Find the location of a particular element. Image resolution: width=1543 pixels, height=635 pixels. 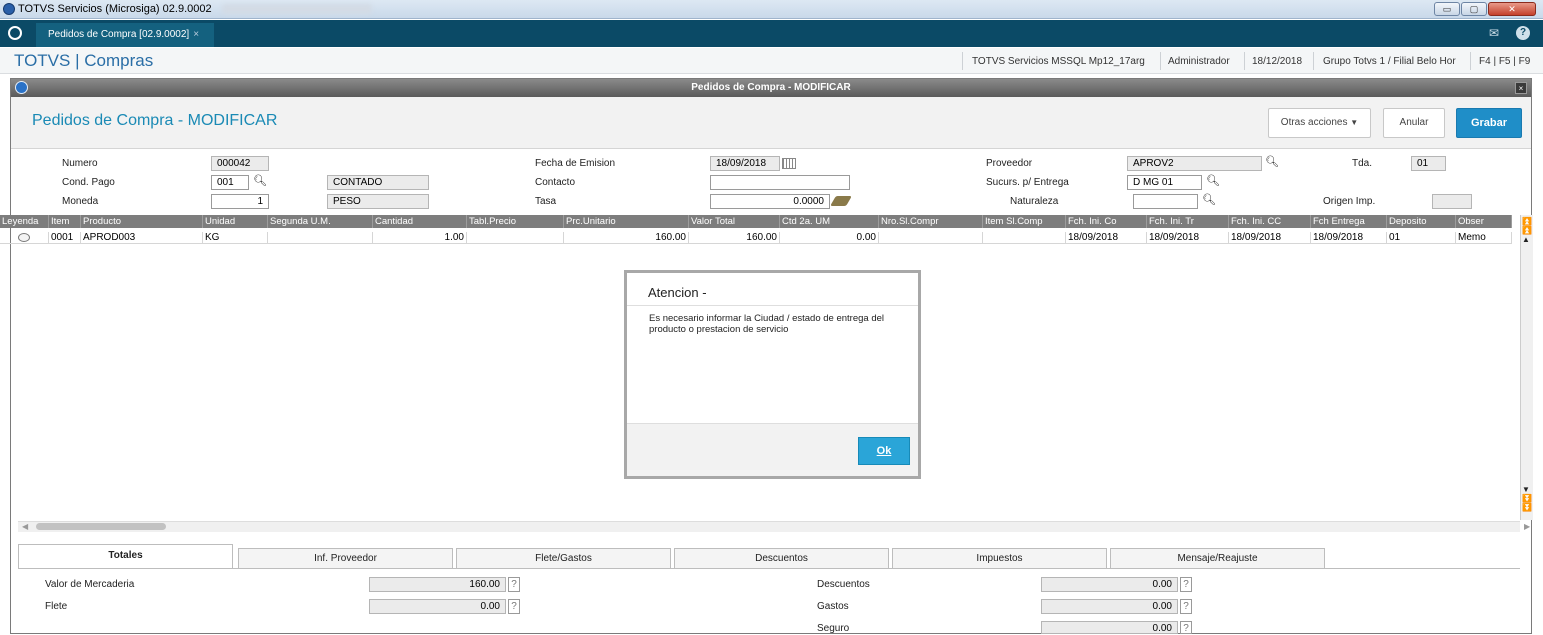

column-header: Cantidad is located at coordinates (420, 221).